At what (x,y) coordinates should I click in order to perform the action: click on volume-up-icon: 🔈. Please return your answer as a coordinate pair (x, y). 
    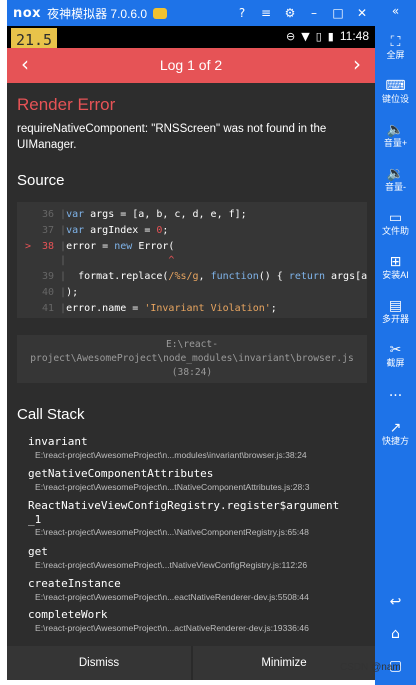
    Looking at the image, I should click on (395, 130).